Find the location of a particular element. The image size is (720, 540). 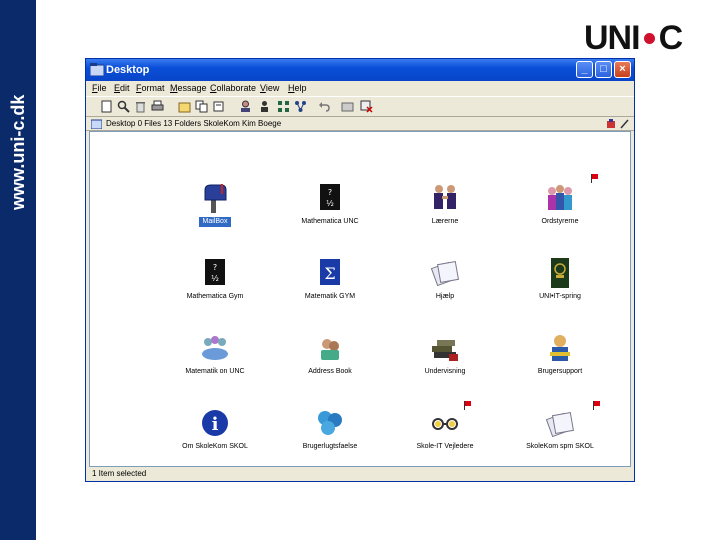

folder-label: SkoleKom spm SKOL is located at coordinates (560, 446).